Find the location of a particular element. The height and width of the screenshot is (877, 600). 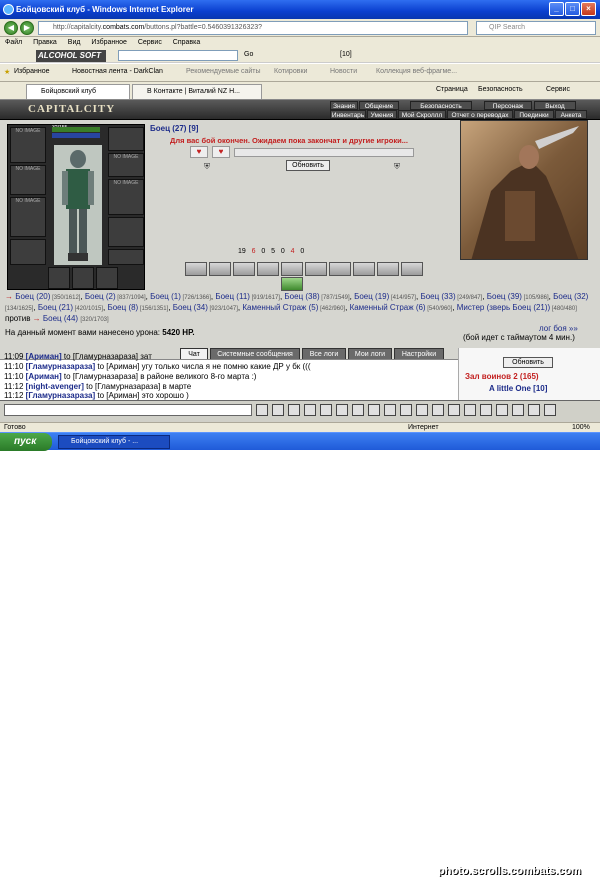

nav-communication: Общение is located at coordinates (379, 105).